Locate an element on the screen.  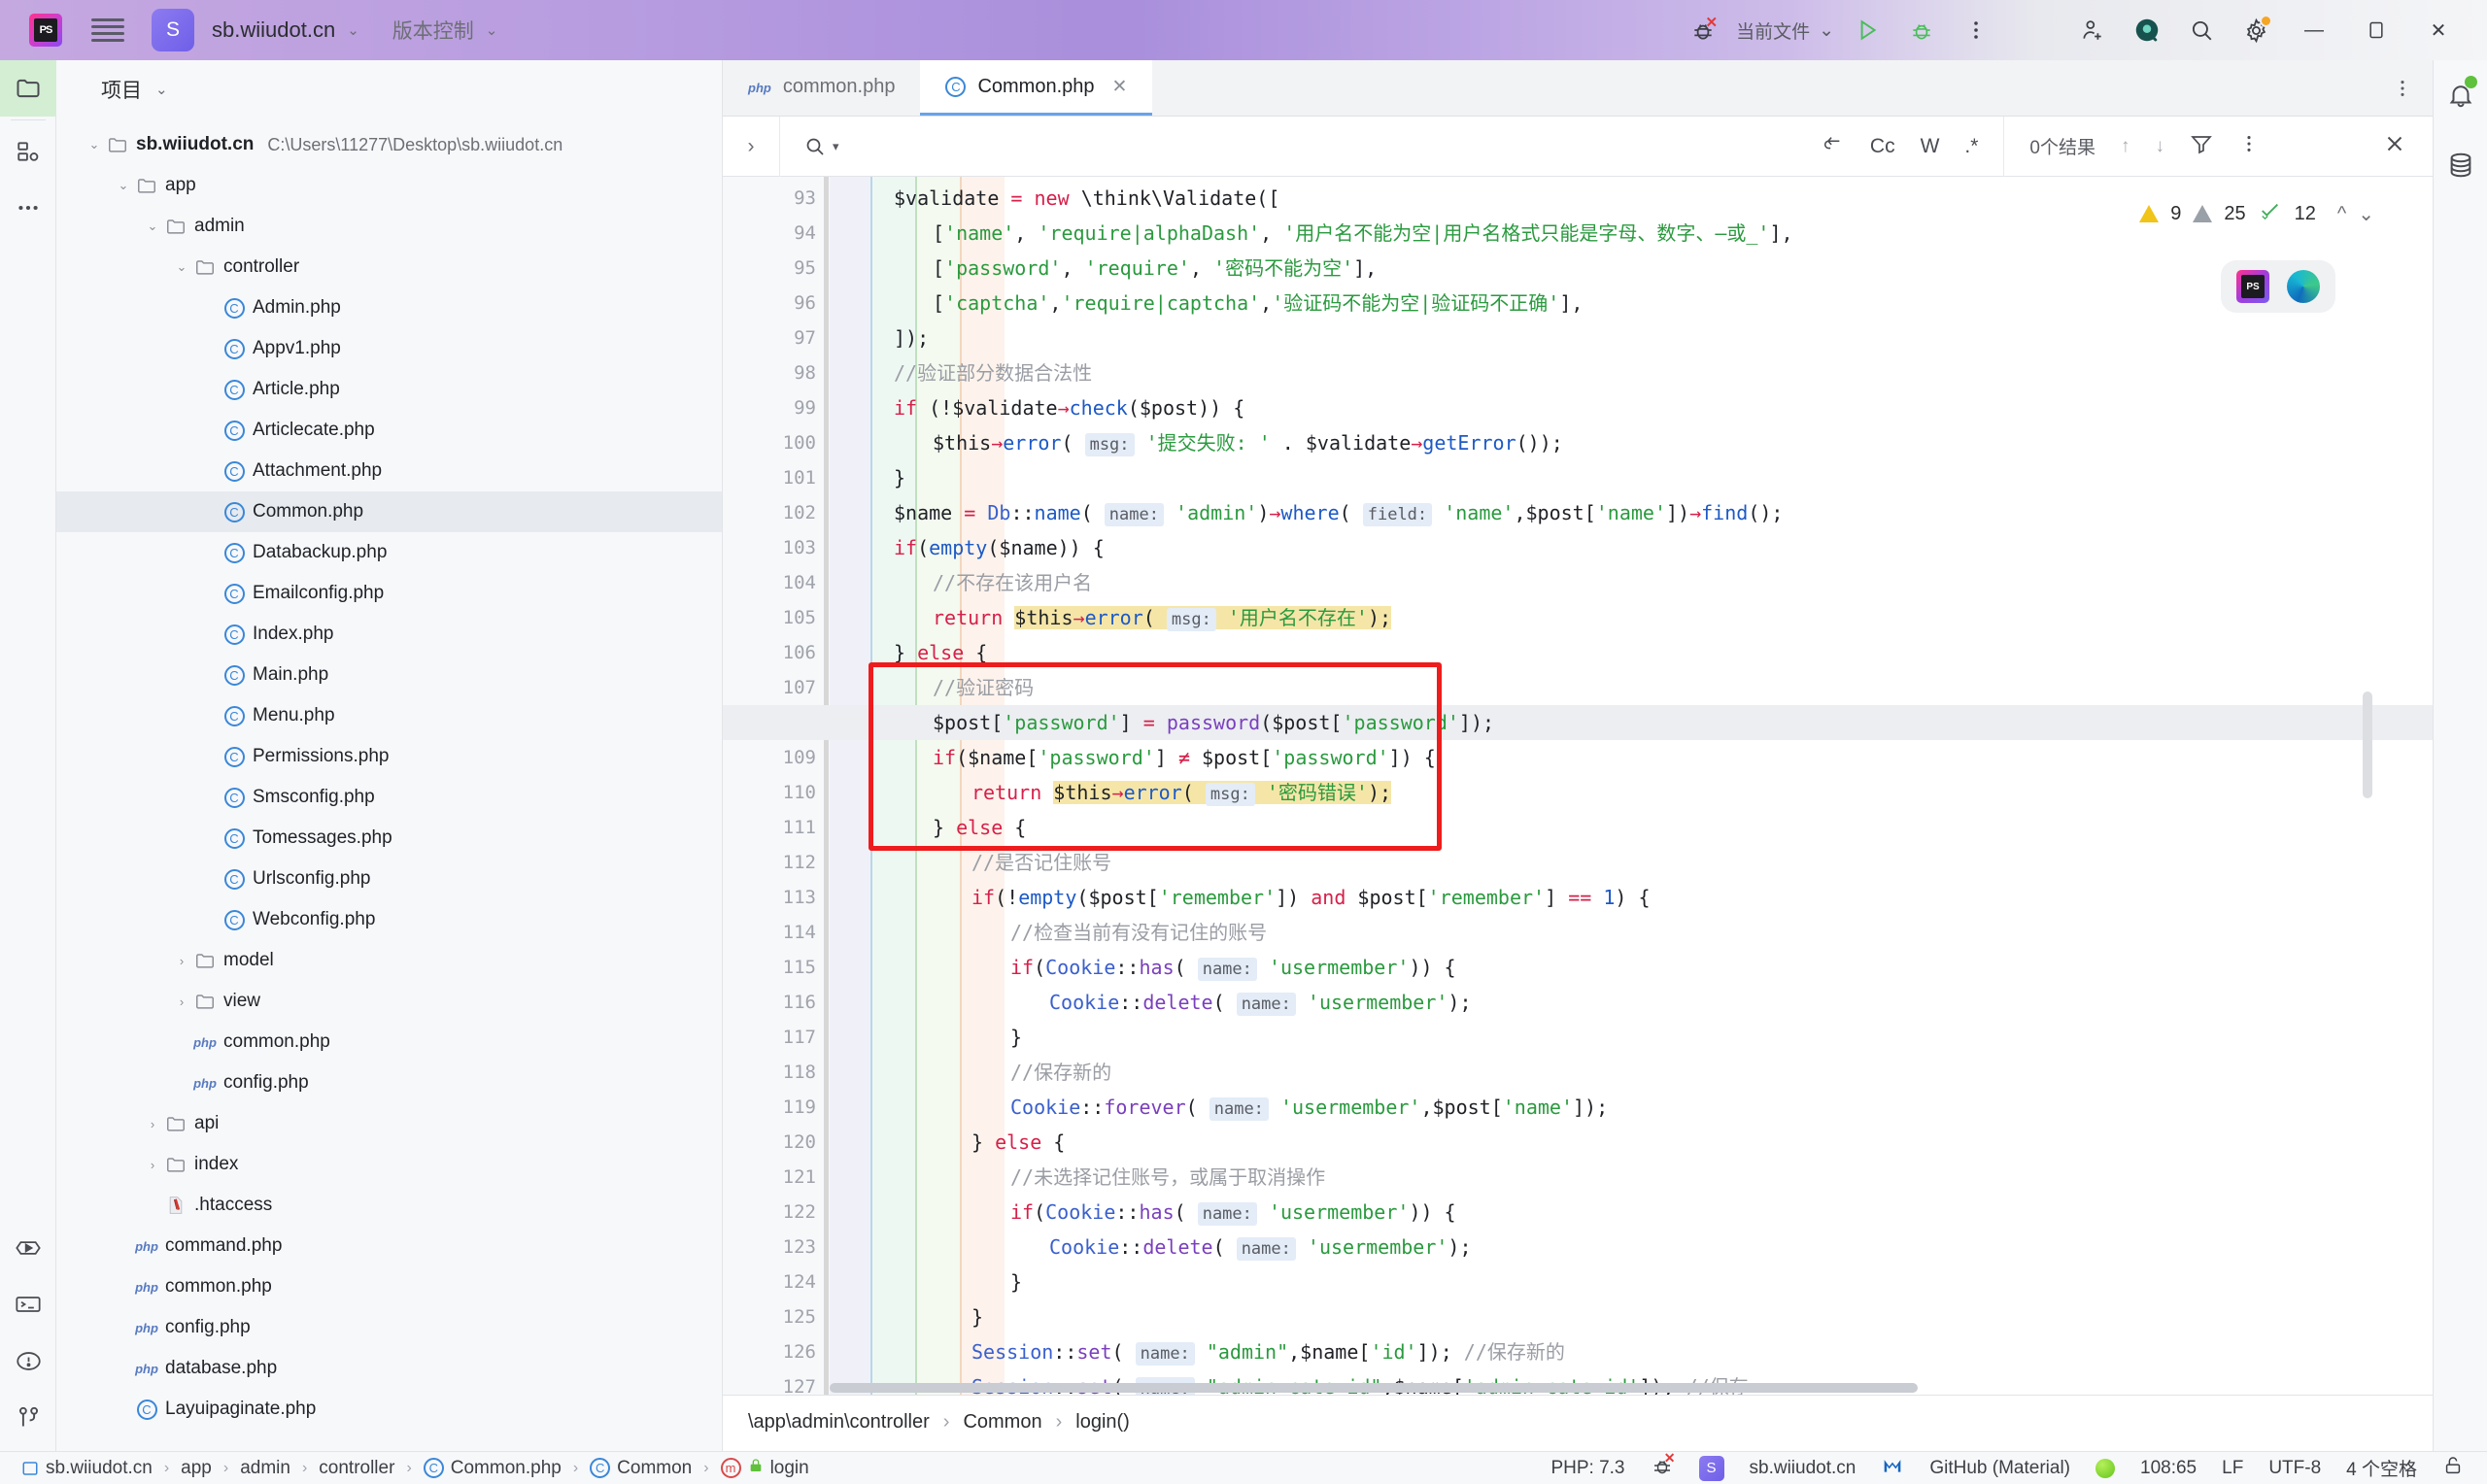
php-version-label: PHP: 7.3 is located at coordinates (1587, 1468).